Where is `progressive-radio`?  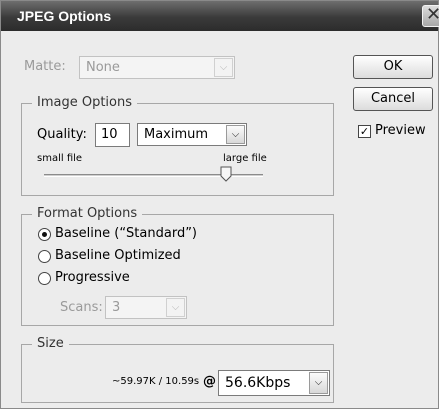 progressive-radio is located at coordinates (44, 278).